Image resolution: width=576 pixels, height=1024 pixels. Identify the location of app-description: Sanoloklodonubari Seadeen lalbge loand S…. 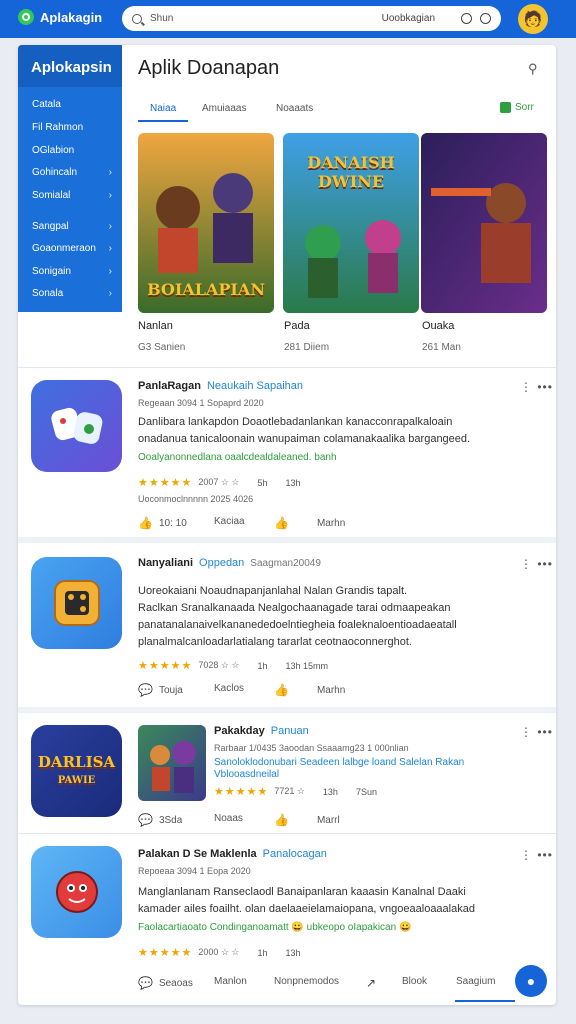
(339, 768).